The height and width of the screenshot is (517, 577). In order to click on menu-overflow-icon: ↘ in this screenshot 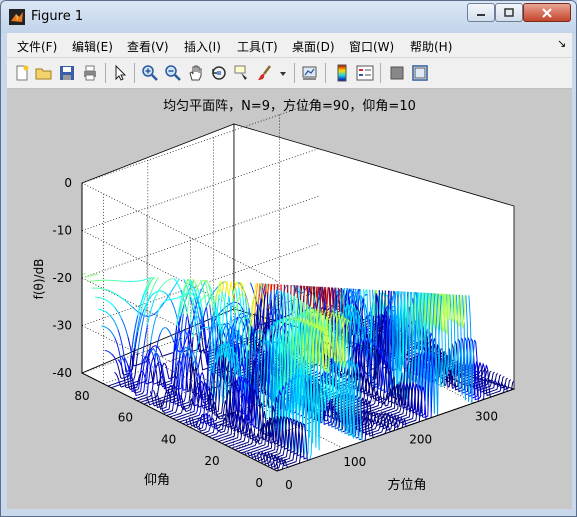, I will do `click(561, 43)`.